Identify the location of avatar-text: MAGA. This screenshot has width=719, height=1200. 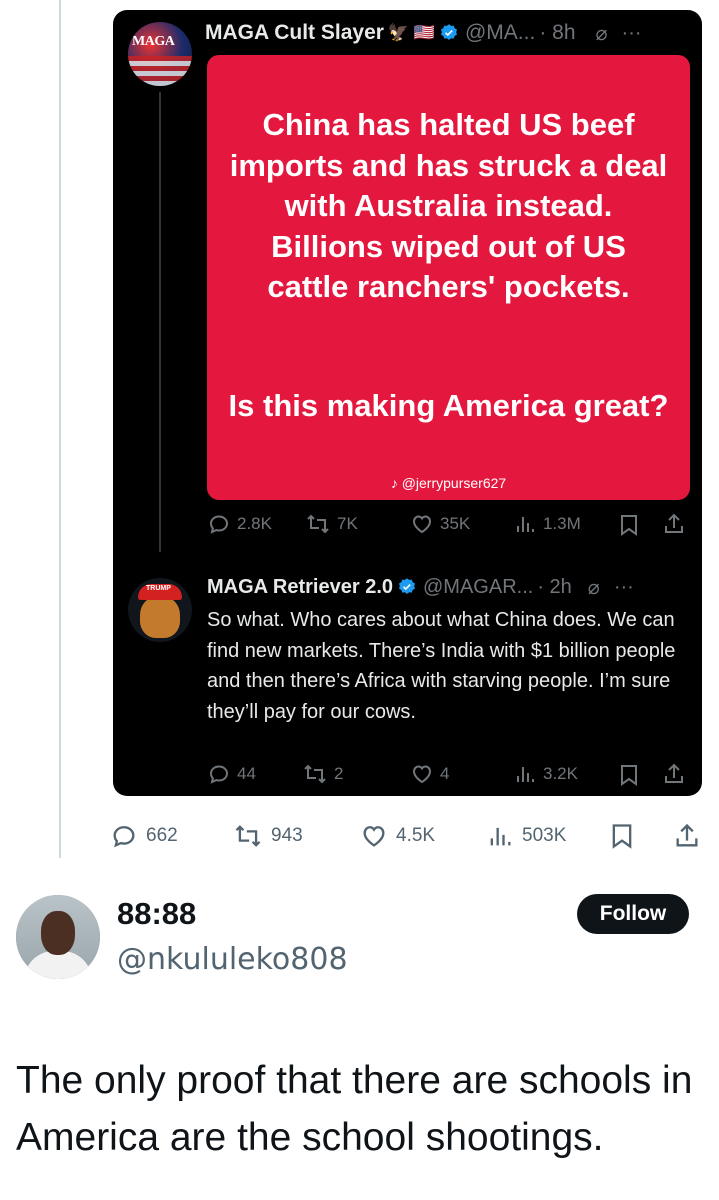
(153, 41).